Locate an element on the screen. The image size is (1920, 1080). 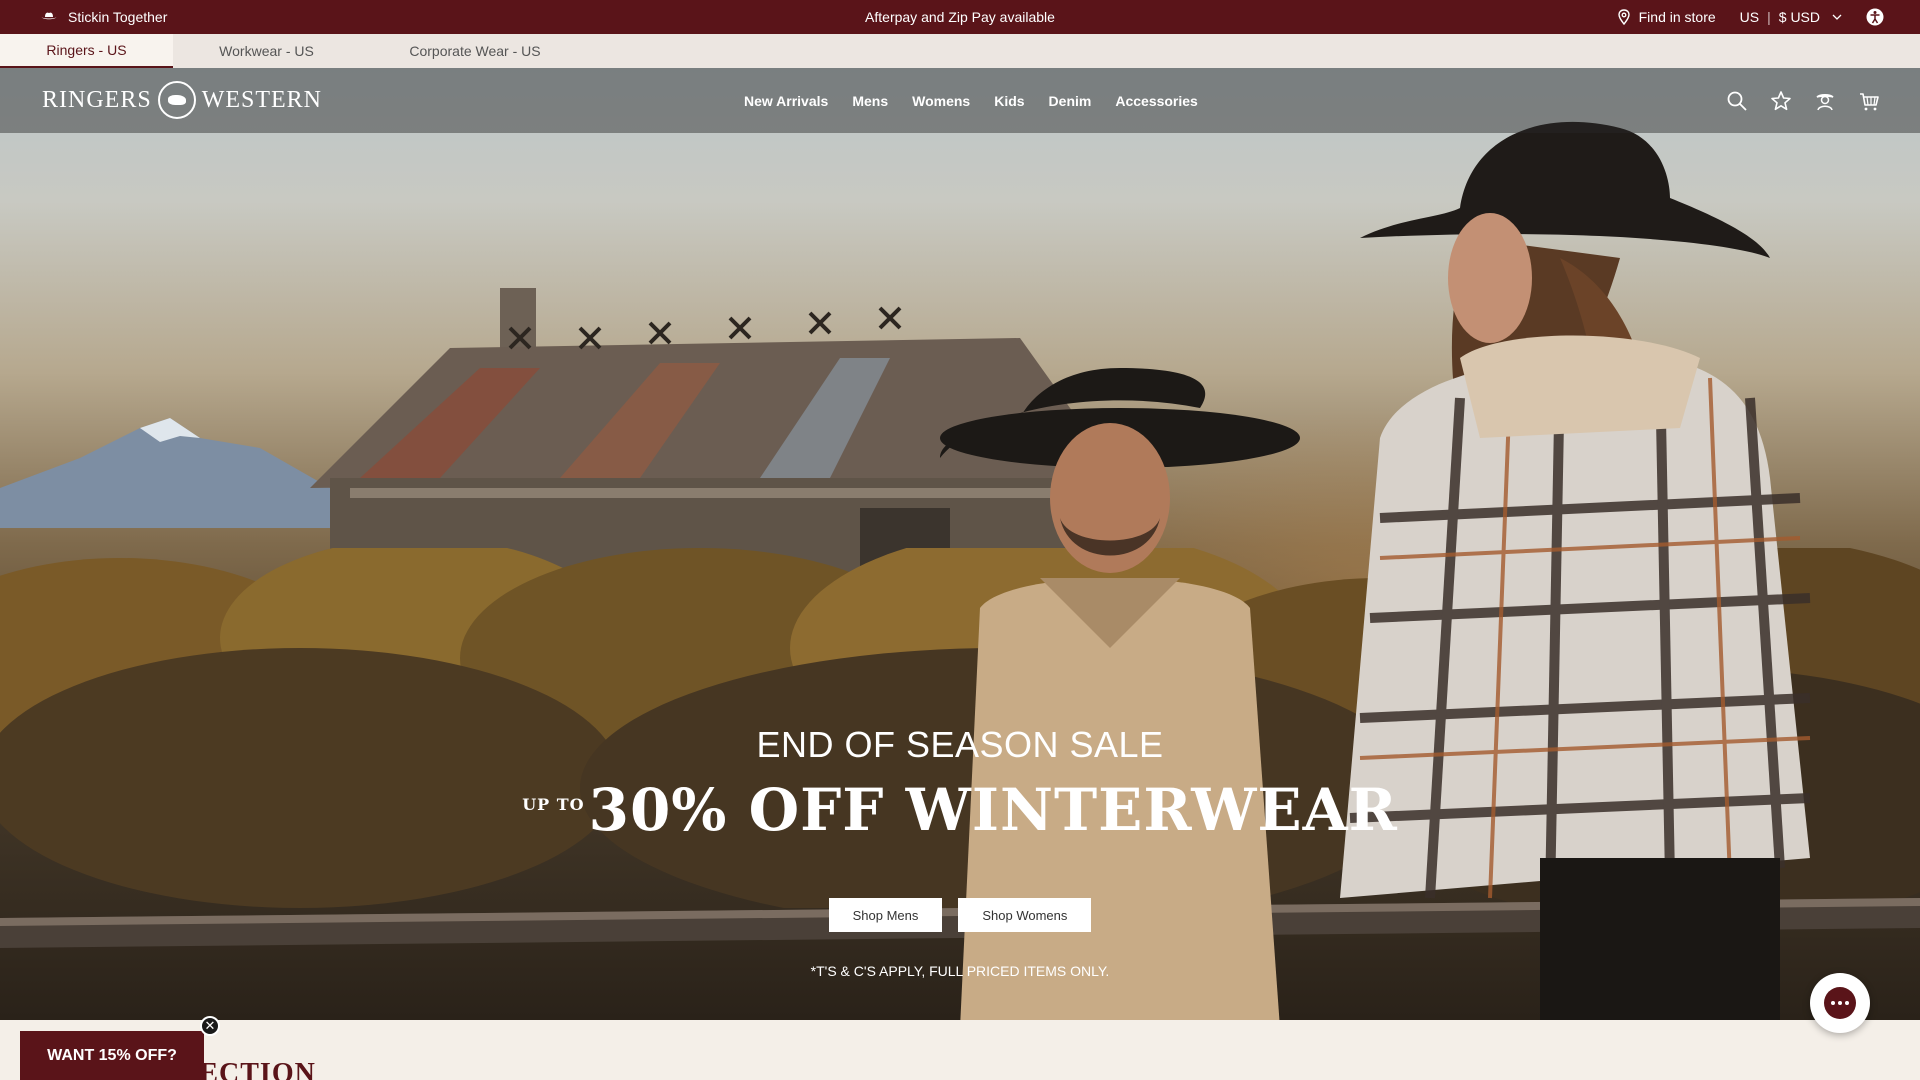
currency-selector: US | $ USD is located at coordinates (1791, 17).